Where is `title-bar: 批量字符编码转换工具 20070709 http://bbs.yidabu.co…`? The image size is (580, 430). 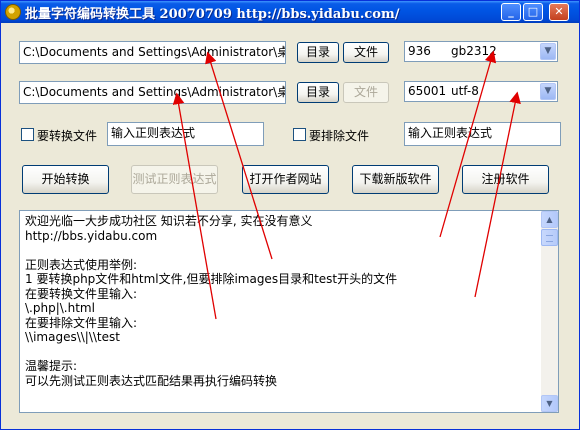
title-bar: 批量字符编码转换工具 20070709 http://bbs.yidabu.co… is located at coordinates (290, 12).